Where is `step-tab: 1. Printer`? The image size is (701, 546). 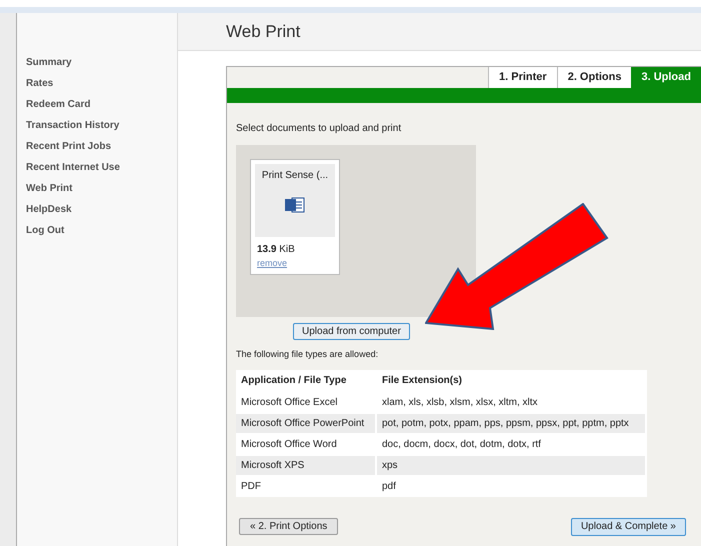
step-tab: 1. Printer is located at coordinates (522, 77).